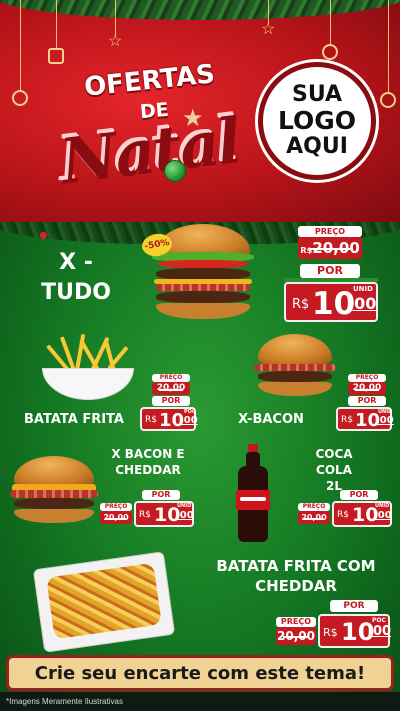 Image resolution: width=400 pixels, height=711 pixels. I want to click on price-tag-batata-cheddar: POR PREÇO 20,00 R$ 10 ,00 POC, so click(333, 626).